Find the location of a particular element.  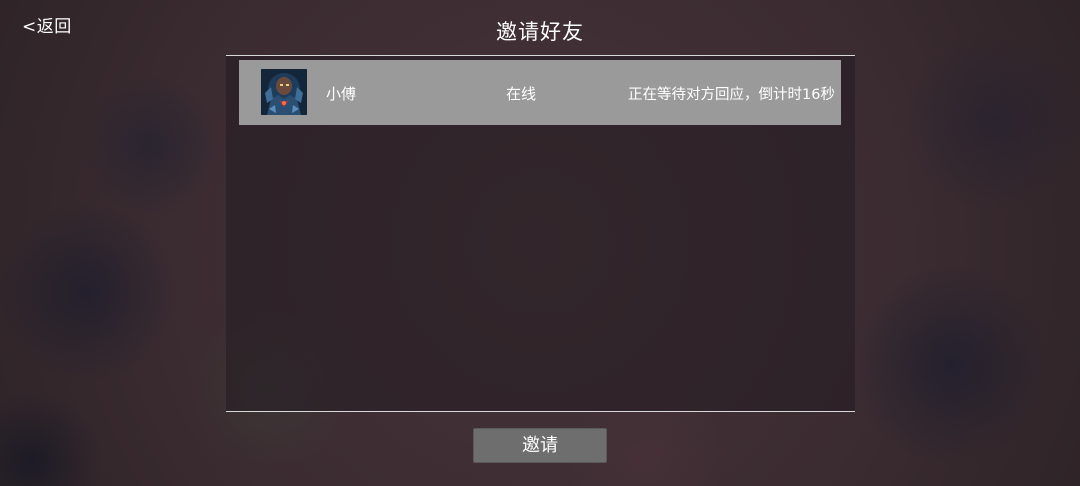

friend-online-status: 在线 is located at coordinates (521, 94).